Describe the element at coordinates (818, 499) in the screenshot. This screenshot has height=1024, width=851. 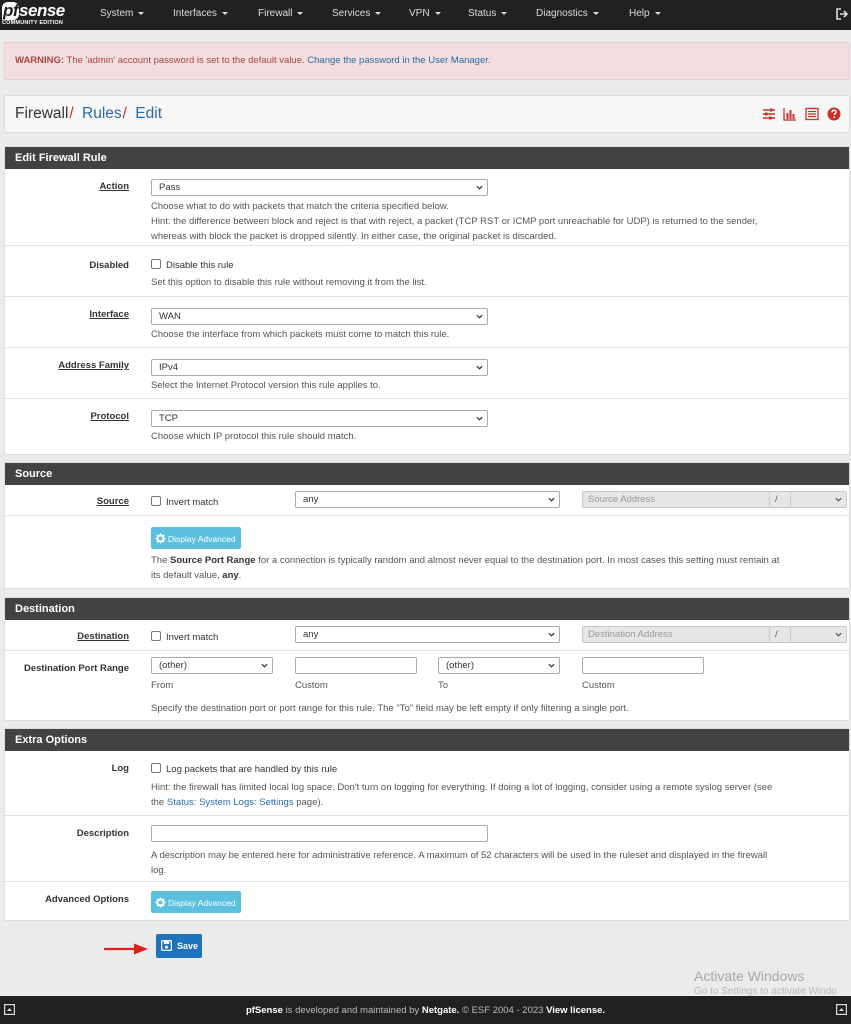
I see `source-mask-select` at that location.